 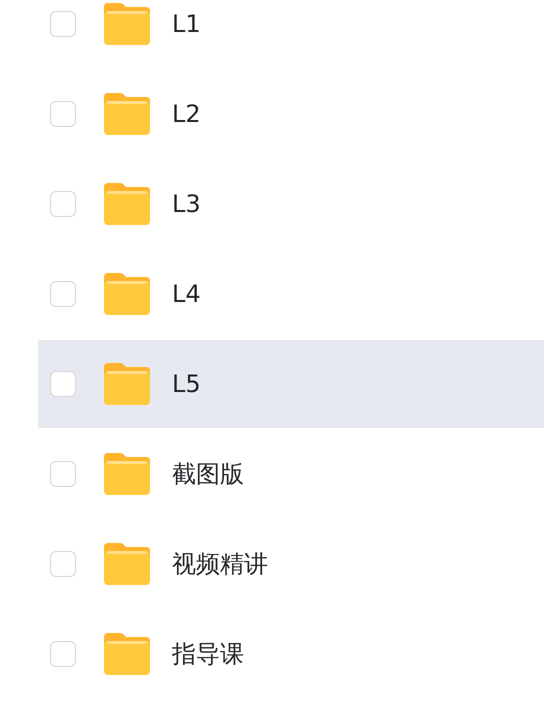 What do you see at coordinates (186, 294) in the screenshot?
I see `folder-name: L4` at bounding box center [186, 294].